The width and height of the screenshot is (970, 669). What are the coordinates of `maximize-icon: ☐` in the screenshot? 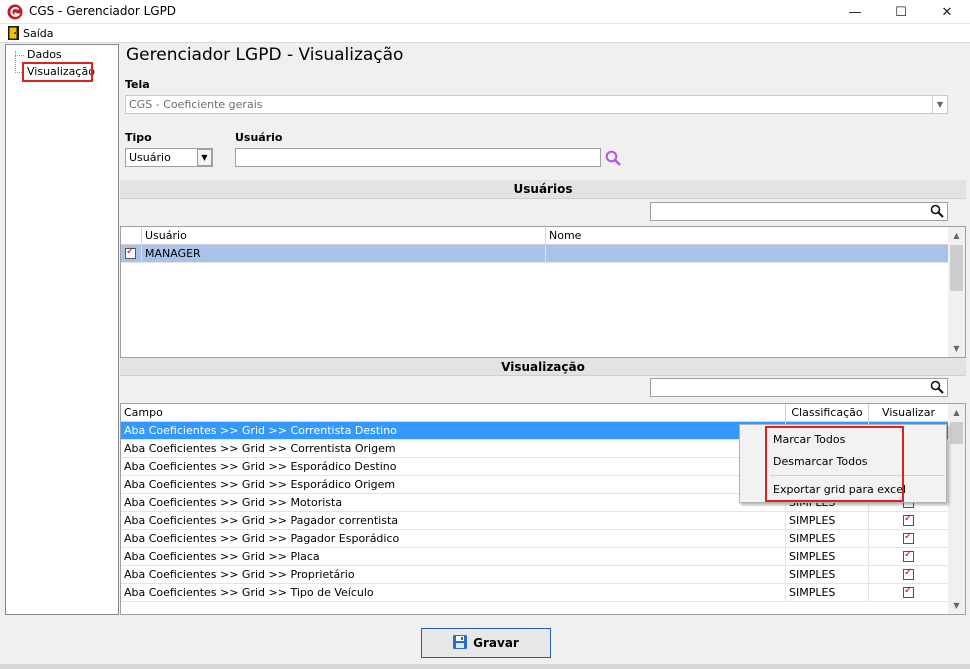 It's located at (901, 12).